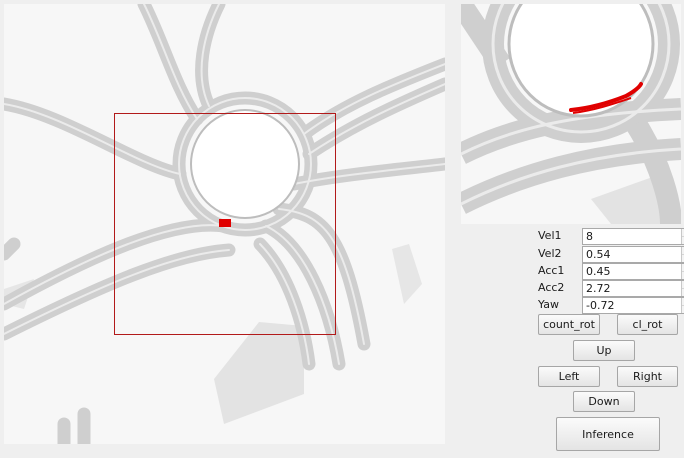 The width and height of the screenshot is (684, 458). I want to click on vel2-value: 0.54, so click(598, 254).